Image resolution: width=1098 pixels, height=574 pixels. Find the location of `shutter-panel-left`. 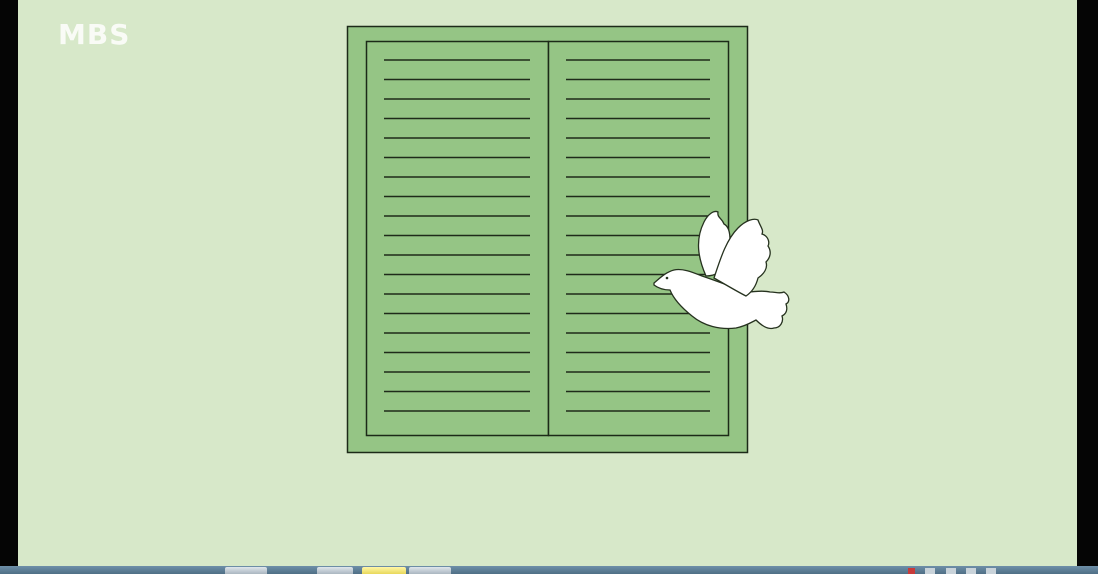

shutter-panel-left is located at coordinates (457, 238).